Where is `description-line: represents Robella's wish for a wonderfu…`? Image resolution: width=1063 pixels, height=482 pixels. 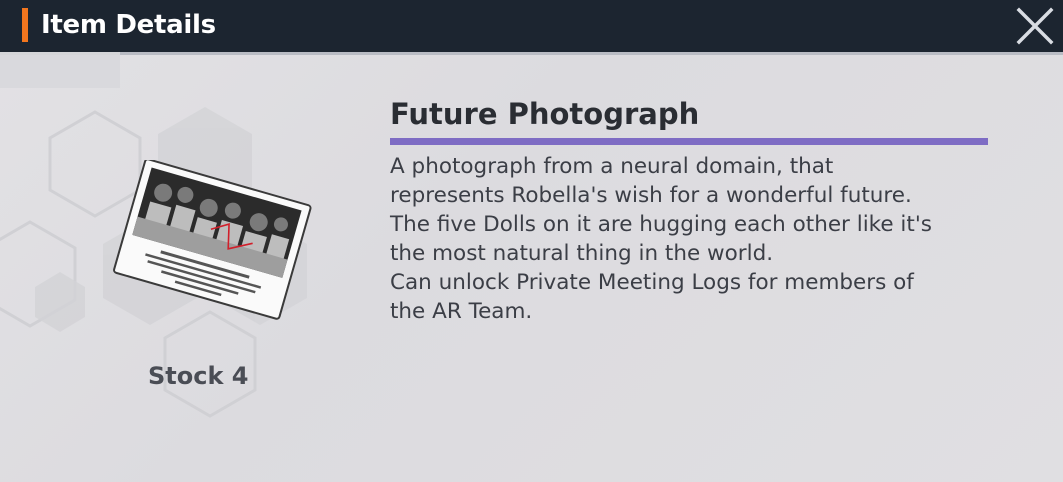 description-line: represents Robella's wish for a wonderfu… is located at coordinates (651, 195).